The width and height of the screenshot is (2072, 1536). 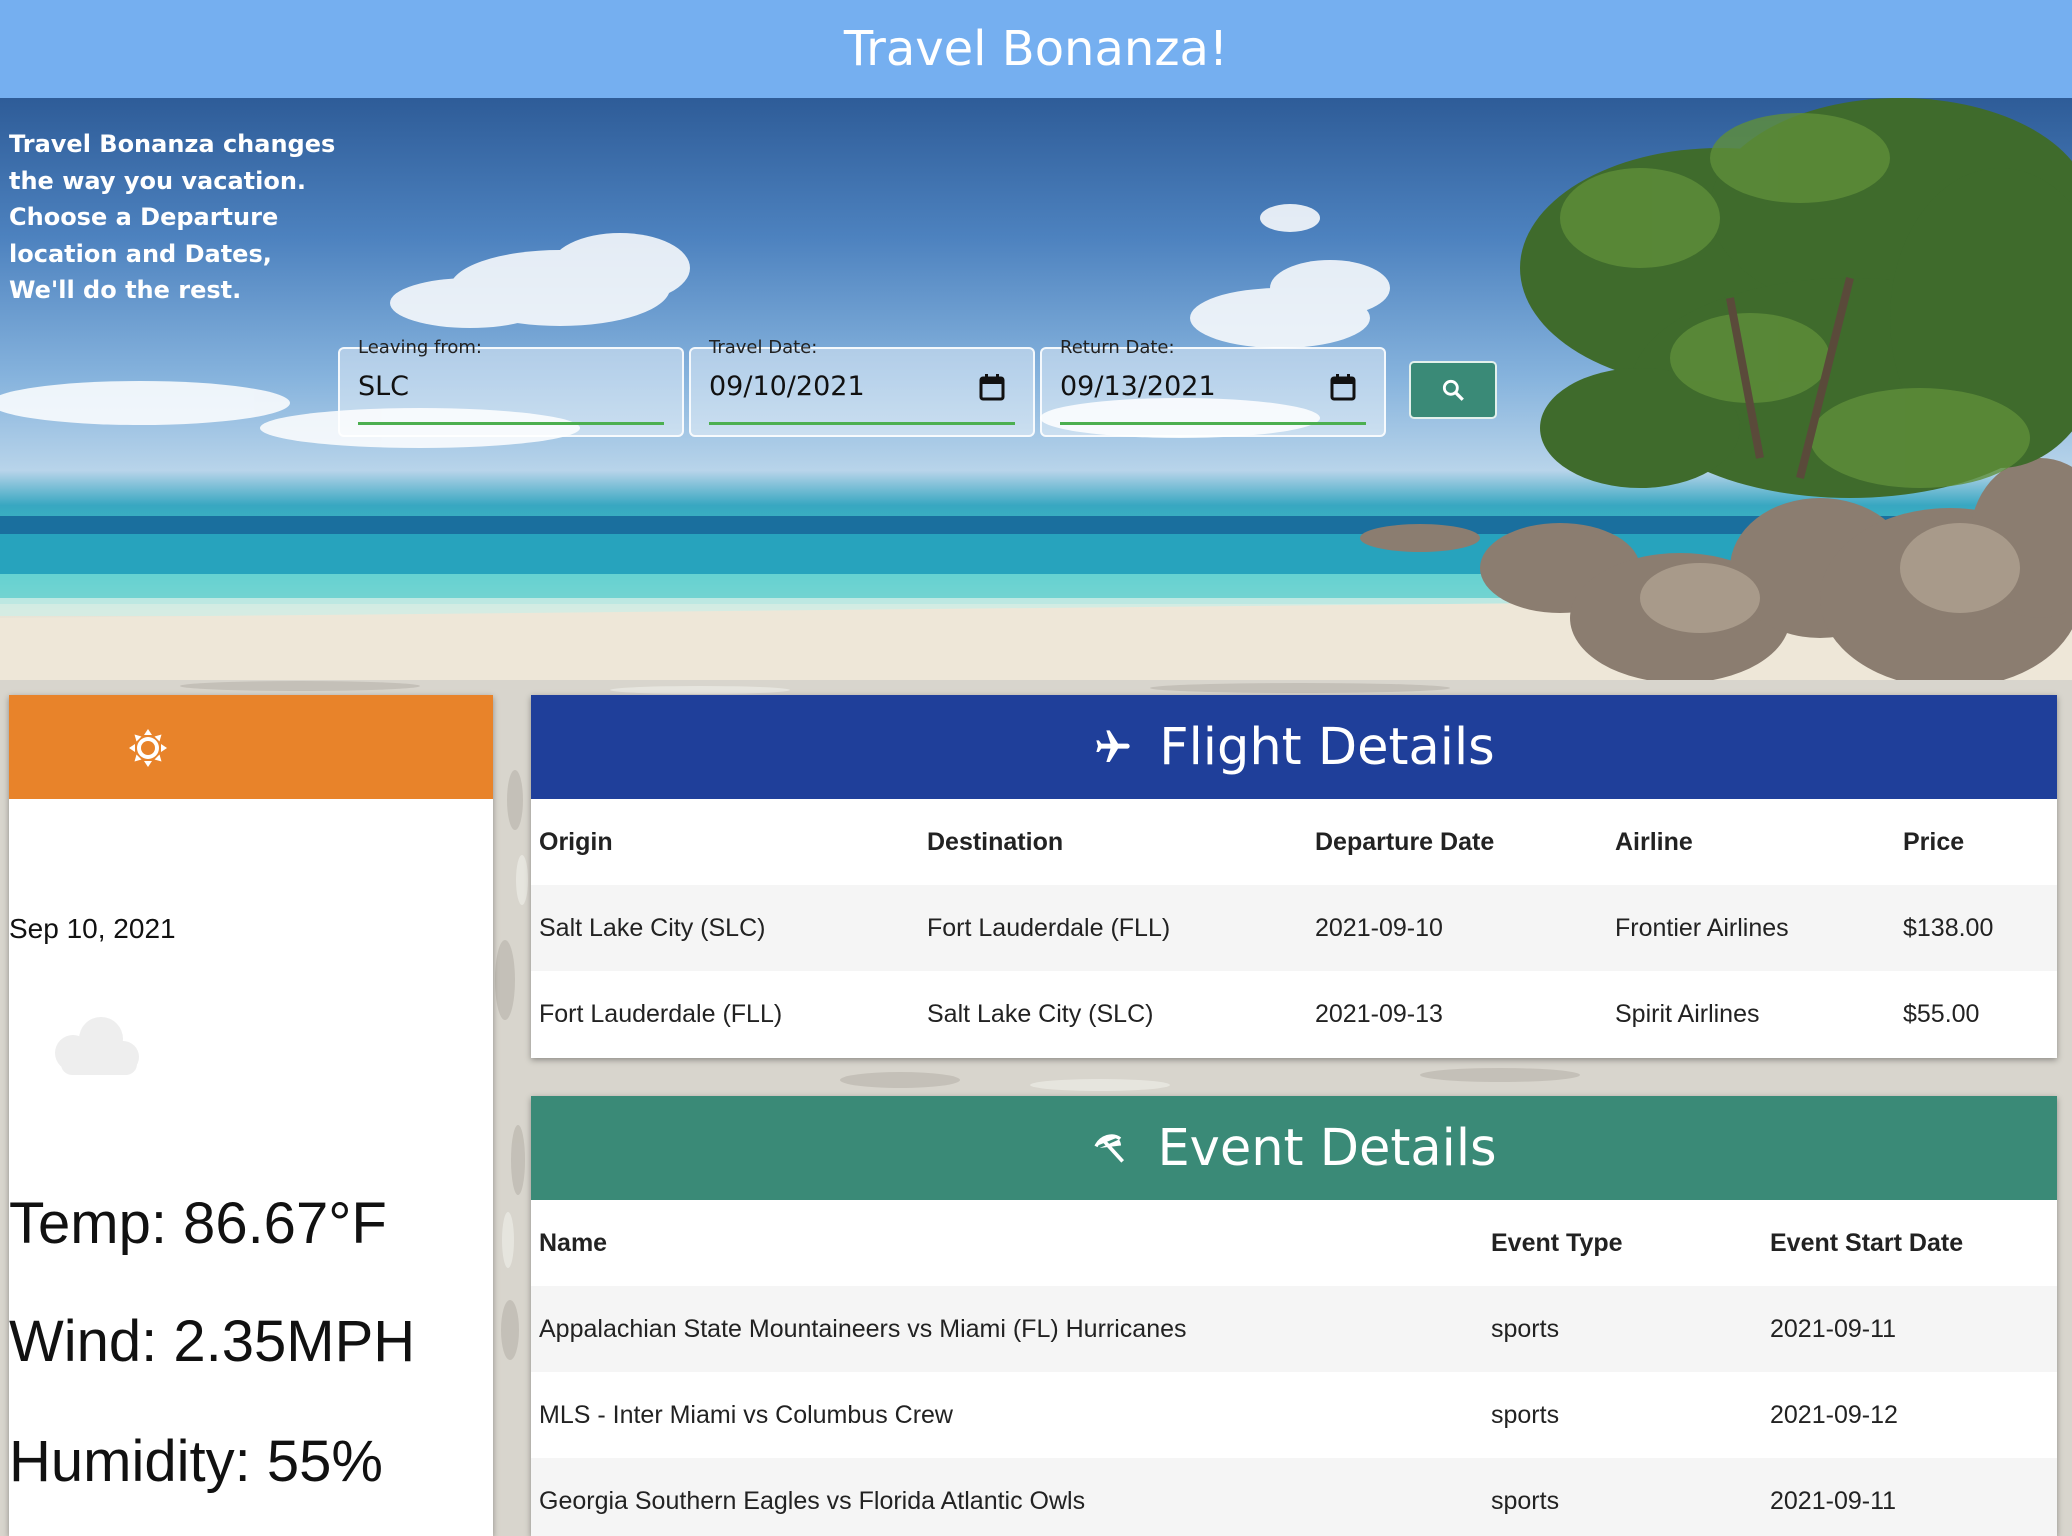 What do you see at coordinates (97, 1046) in the screenshot?
I see `cloud-icon` at bounding box center [97, 1046].